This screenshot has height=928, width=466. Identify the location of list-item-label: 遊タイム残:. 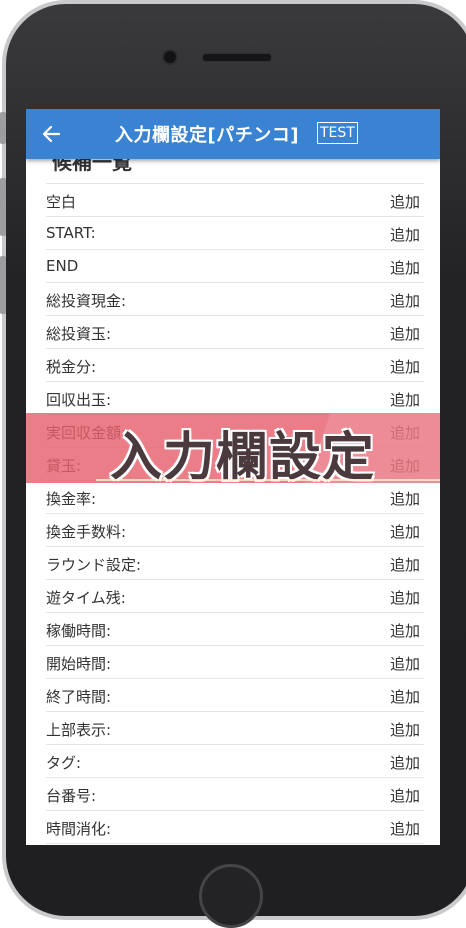
(86, 598).